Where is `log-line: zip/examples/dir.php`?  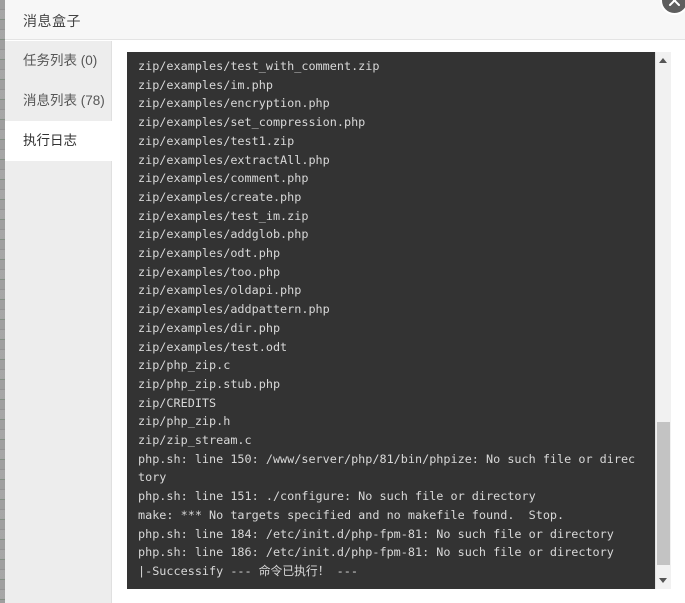 log-line: zip/examples/dir.php is located at coordinates (209, 327).